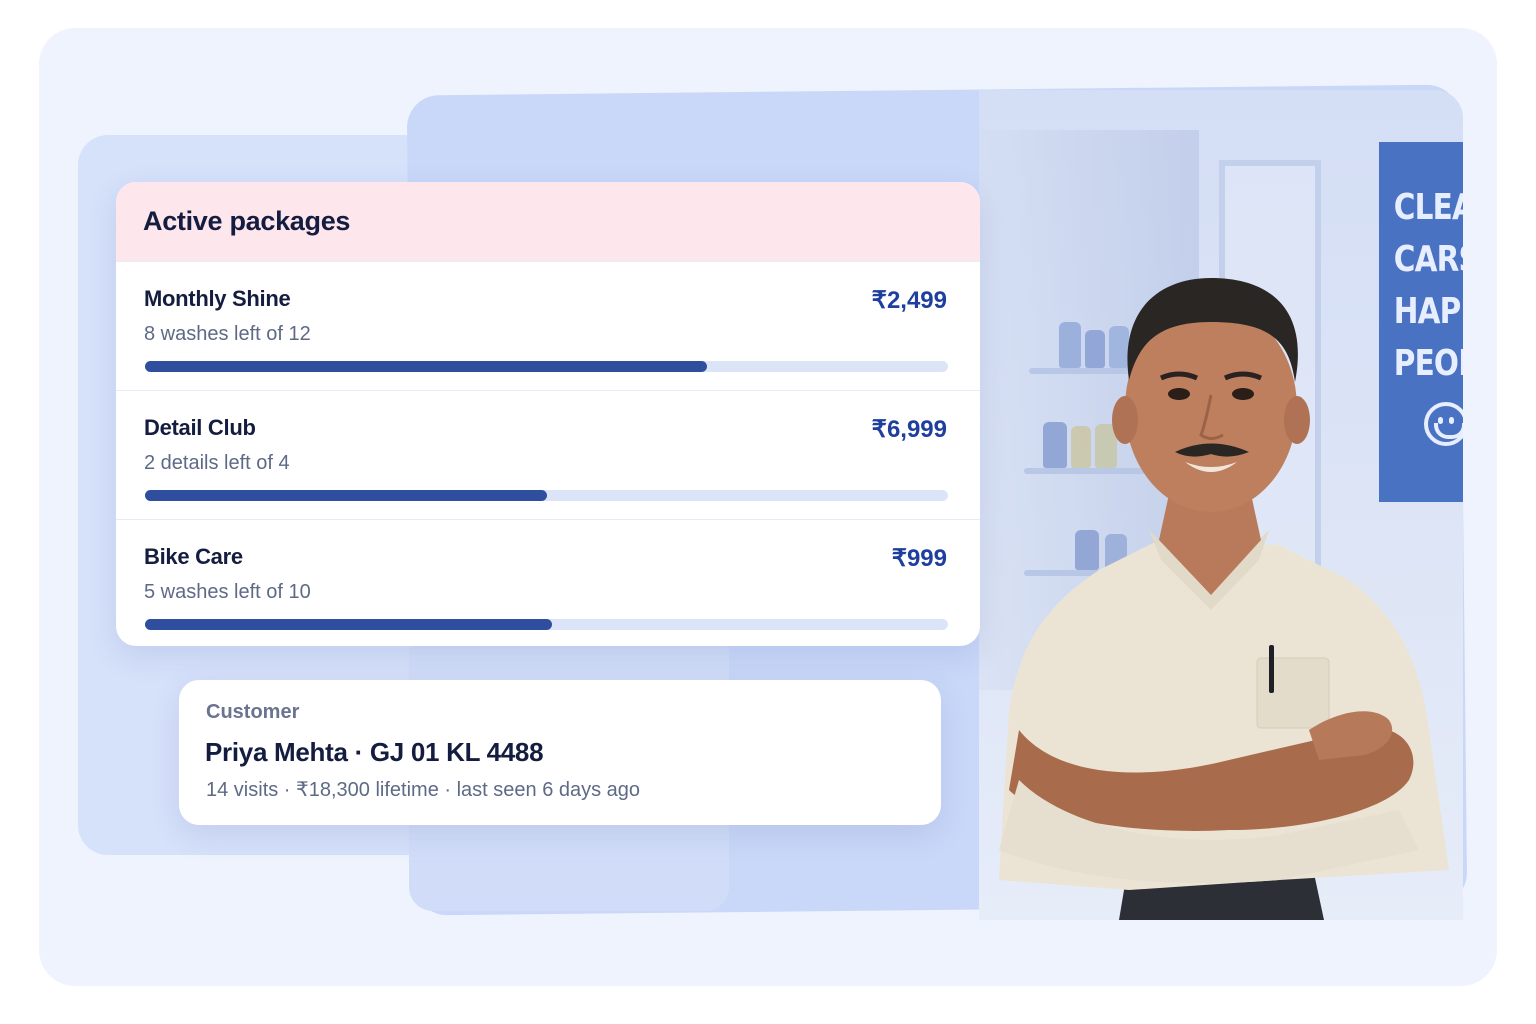  Describe the element at coordinates (1293, 693) in the screenshot. I see `shirt-pocket` at that location.